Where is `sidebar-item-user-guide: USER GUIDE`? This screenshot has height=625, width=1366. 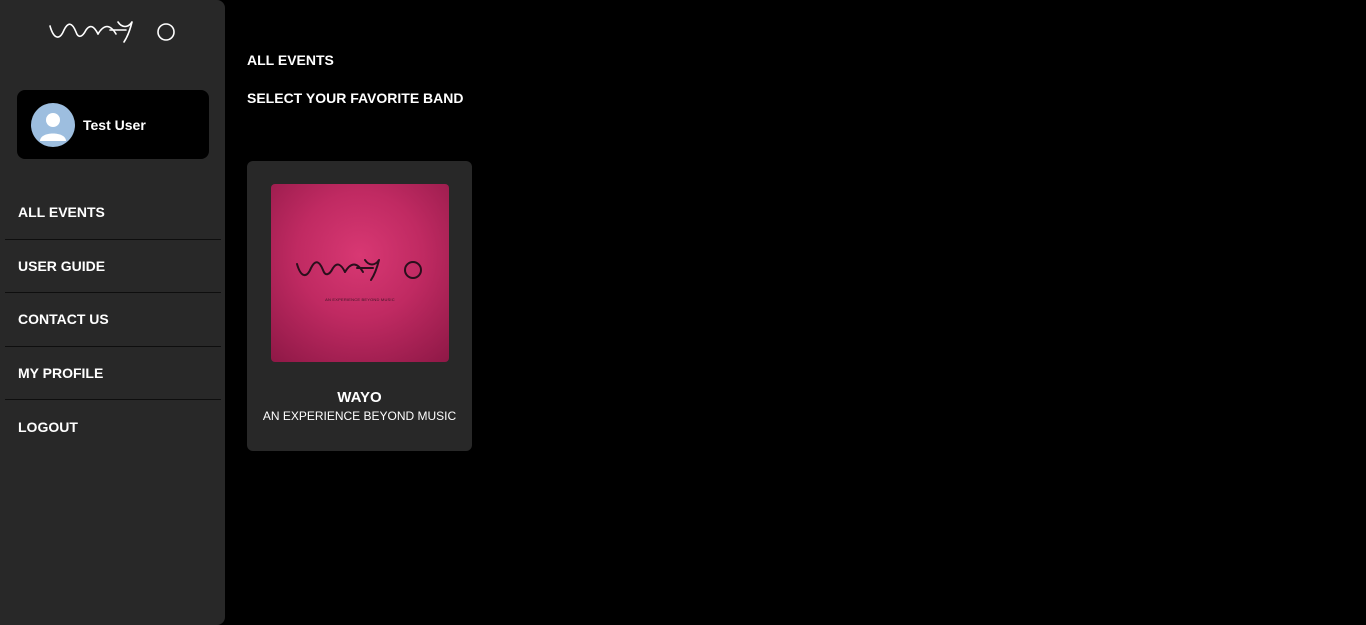
sidebar-item-user-guide: USER GUIDE is located at coordinates (113, 266).